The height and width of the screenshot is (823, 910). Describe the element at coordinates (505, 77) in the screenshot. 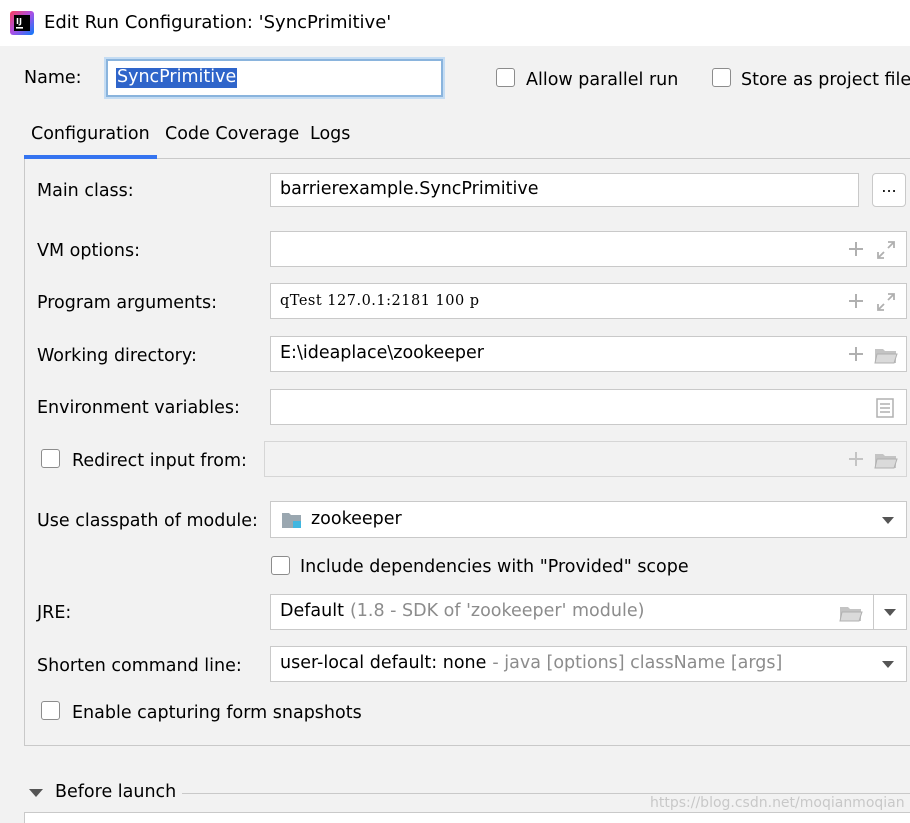

I see `allow-parallel-checkbox` at that location.